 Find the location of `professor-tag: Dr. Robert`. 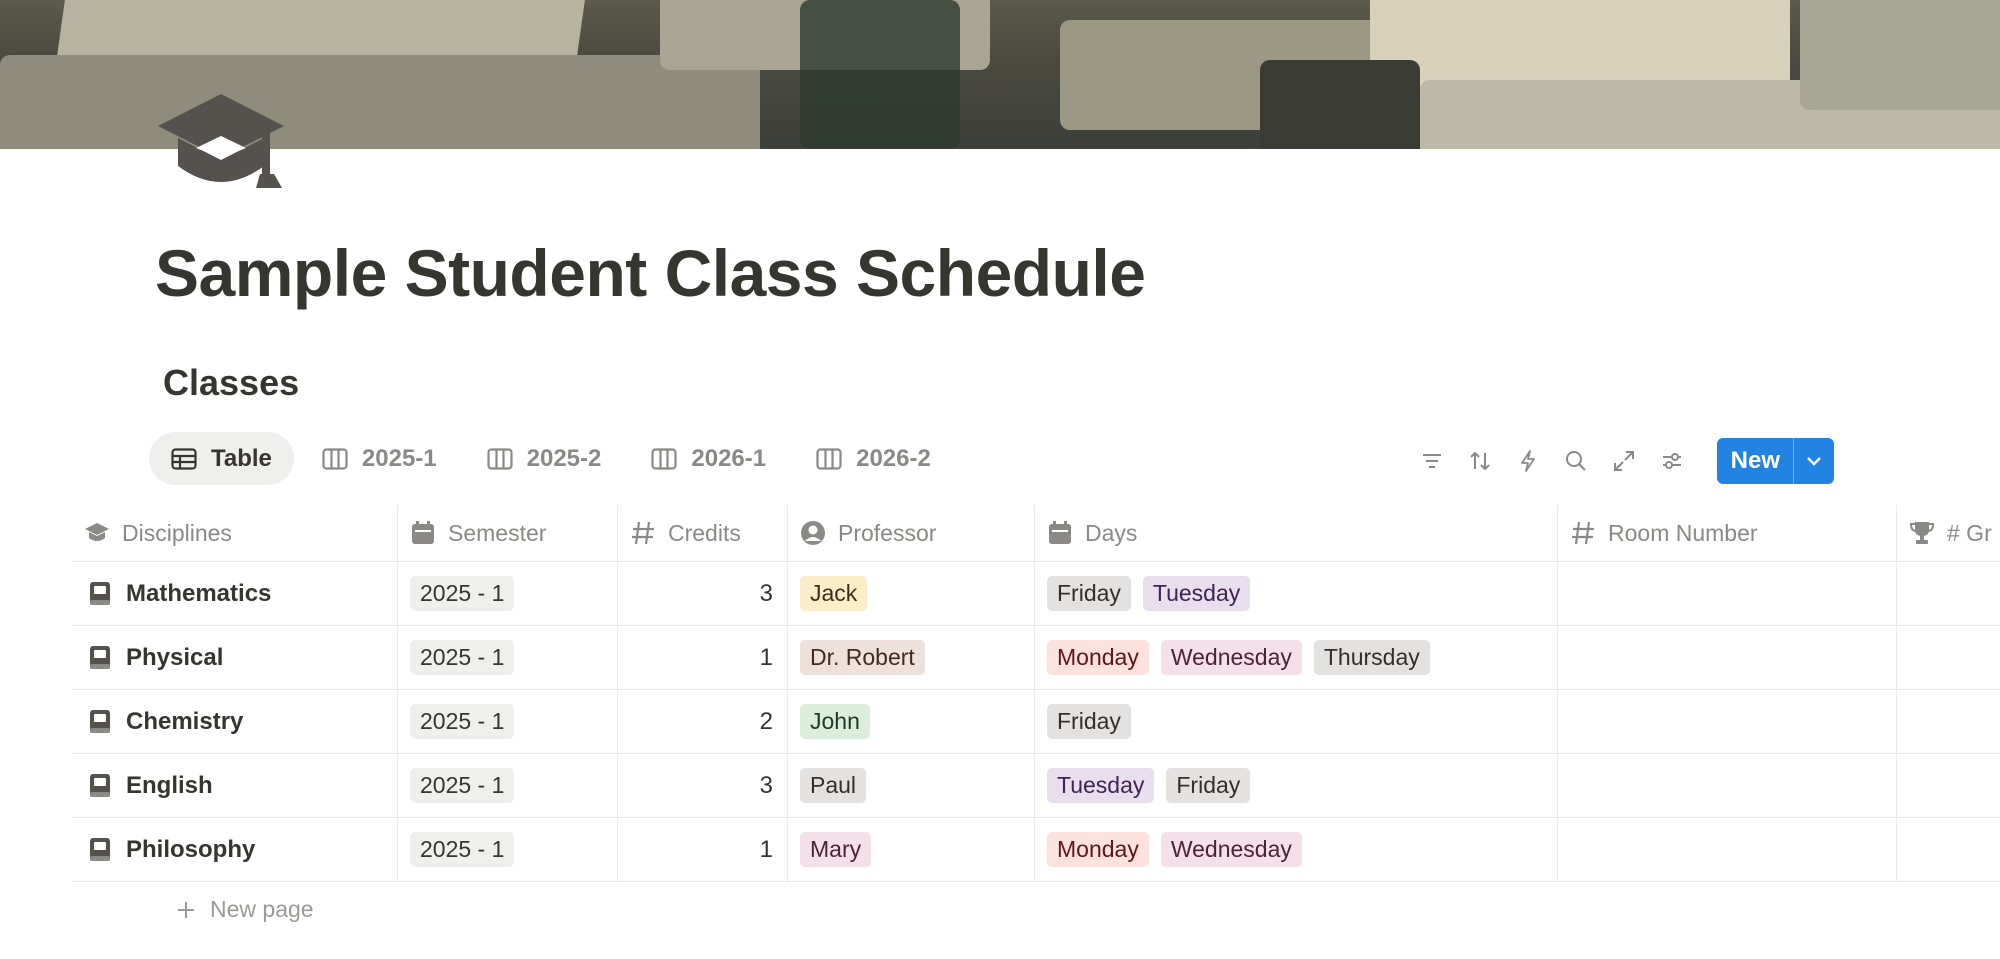

professor-tag: Dr. Robert is located at coordinates (862, 657).